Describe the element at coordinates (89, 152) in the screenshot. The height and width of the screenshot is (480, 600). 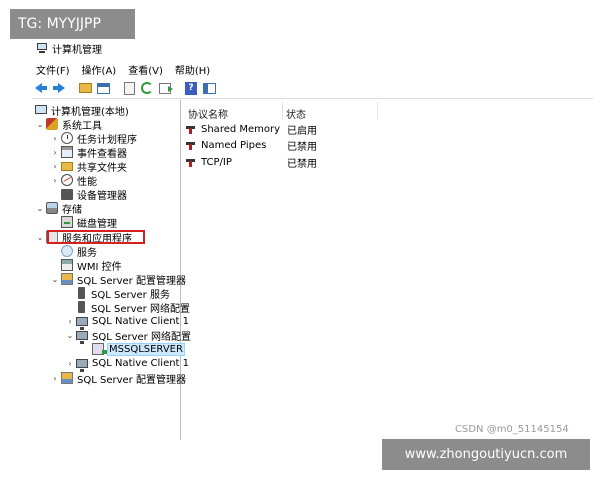
I see `tree-event-viewer: › 事件查看器` at that location.